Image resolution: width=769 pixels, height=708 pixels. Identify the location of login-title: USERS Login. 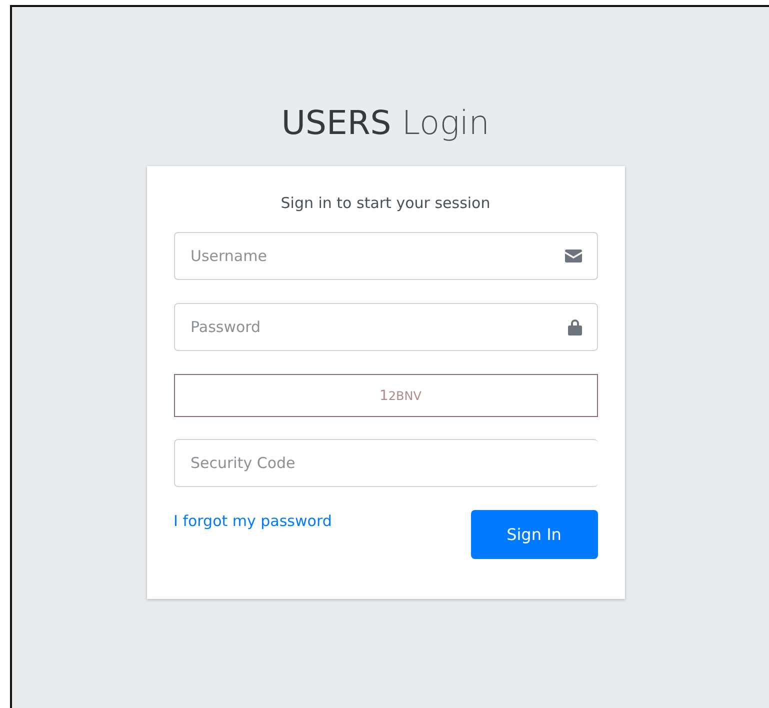
(385, 122).